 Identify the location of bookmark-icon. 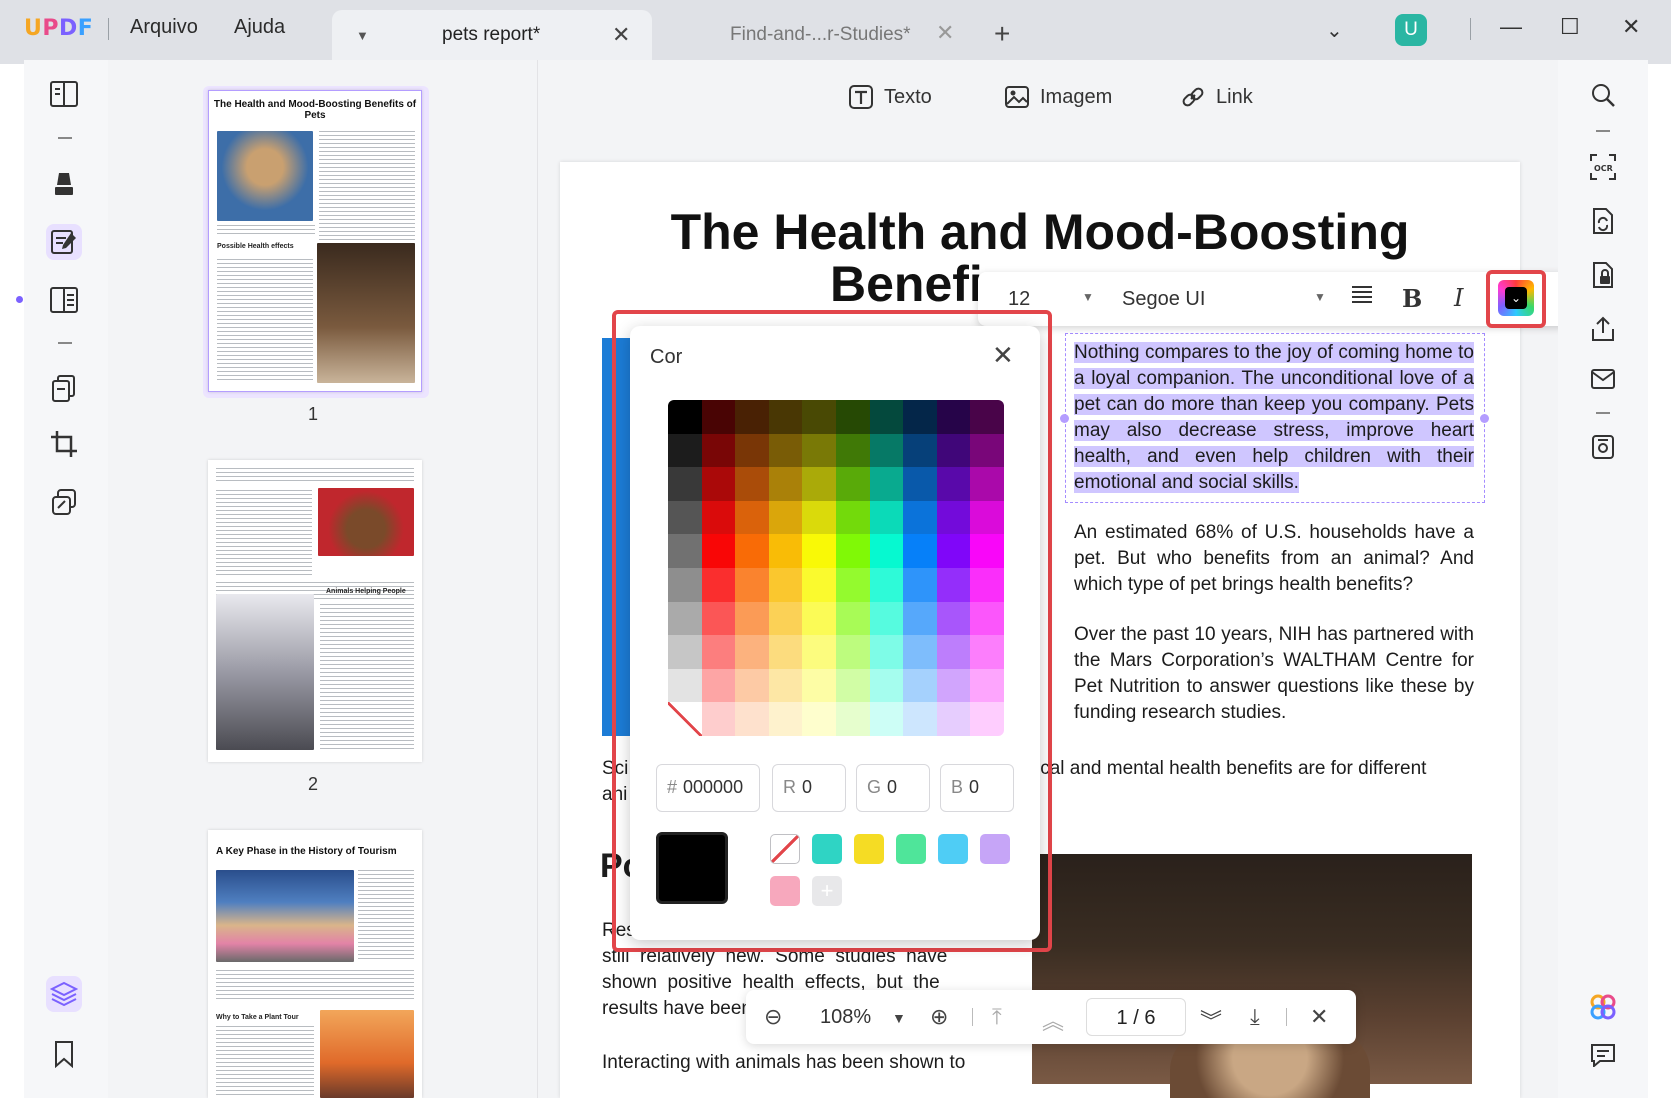
(64, 1054).